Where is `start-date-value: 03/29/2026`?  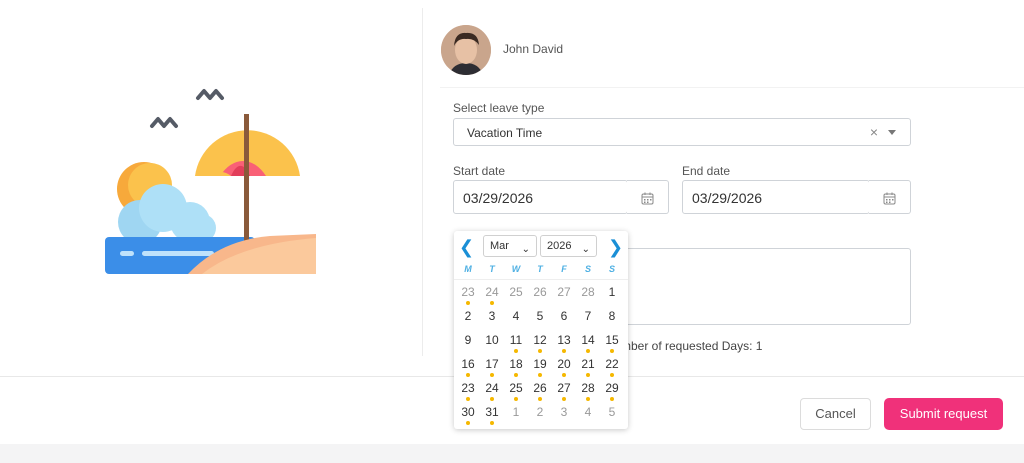 start-date-value: 03/29/2026 is located at coordinates (498, 198).